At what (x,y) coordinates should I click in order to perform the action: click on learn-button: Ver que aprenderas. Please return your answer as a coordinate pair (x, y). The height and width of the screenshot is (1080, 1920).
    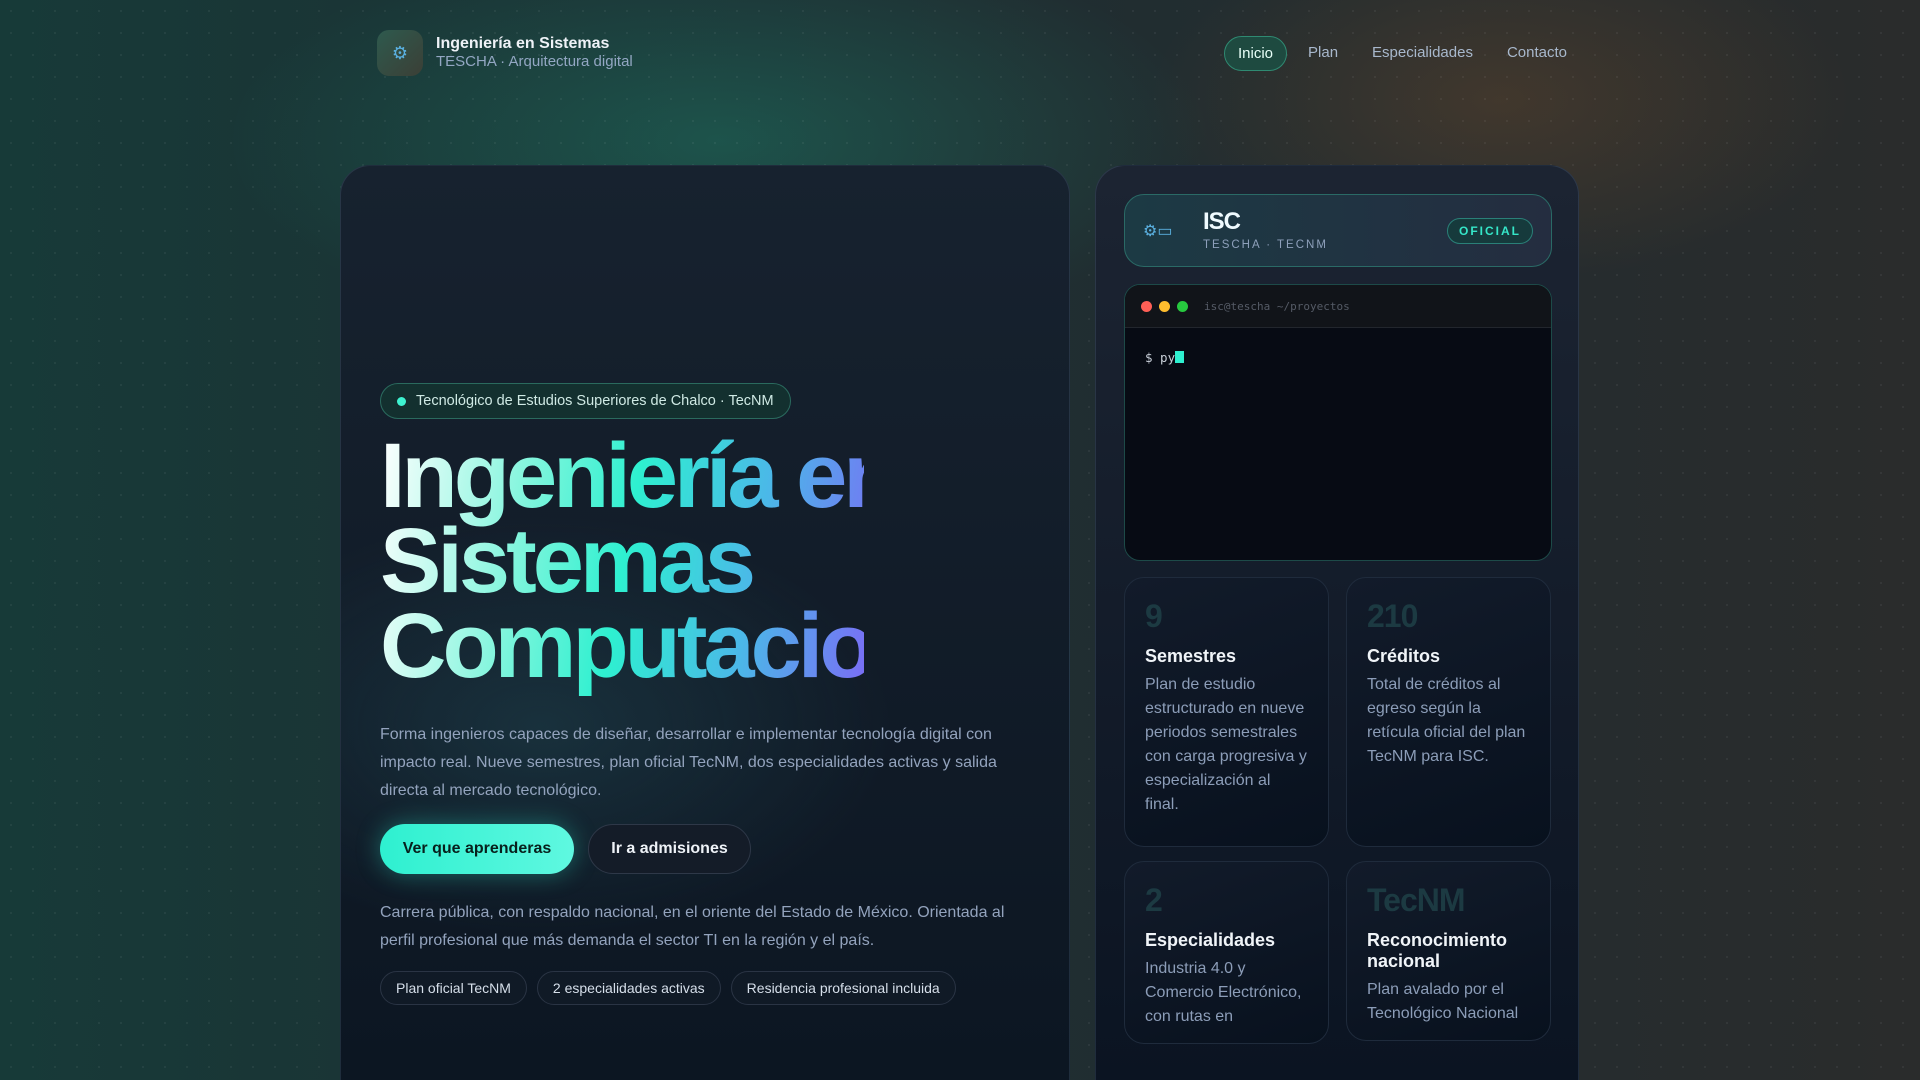
    Looking at the image, I should click on (477, 849).